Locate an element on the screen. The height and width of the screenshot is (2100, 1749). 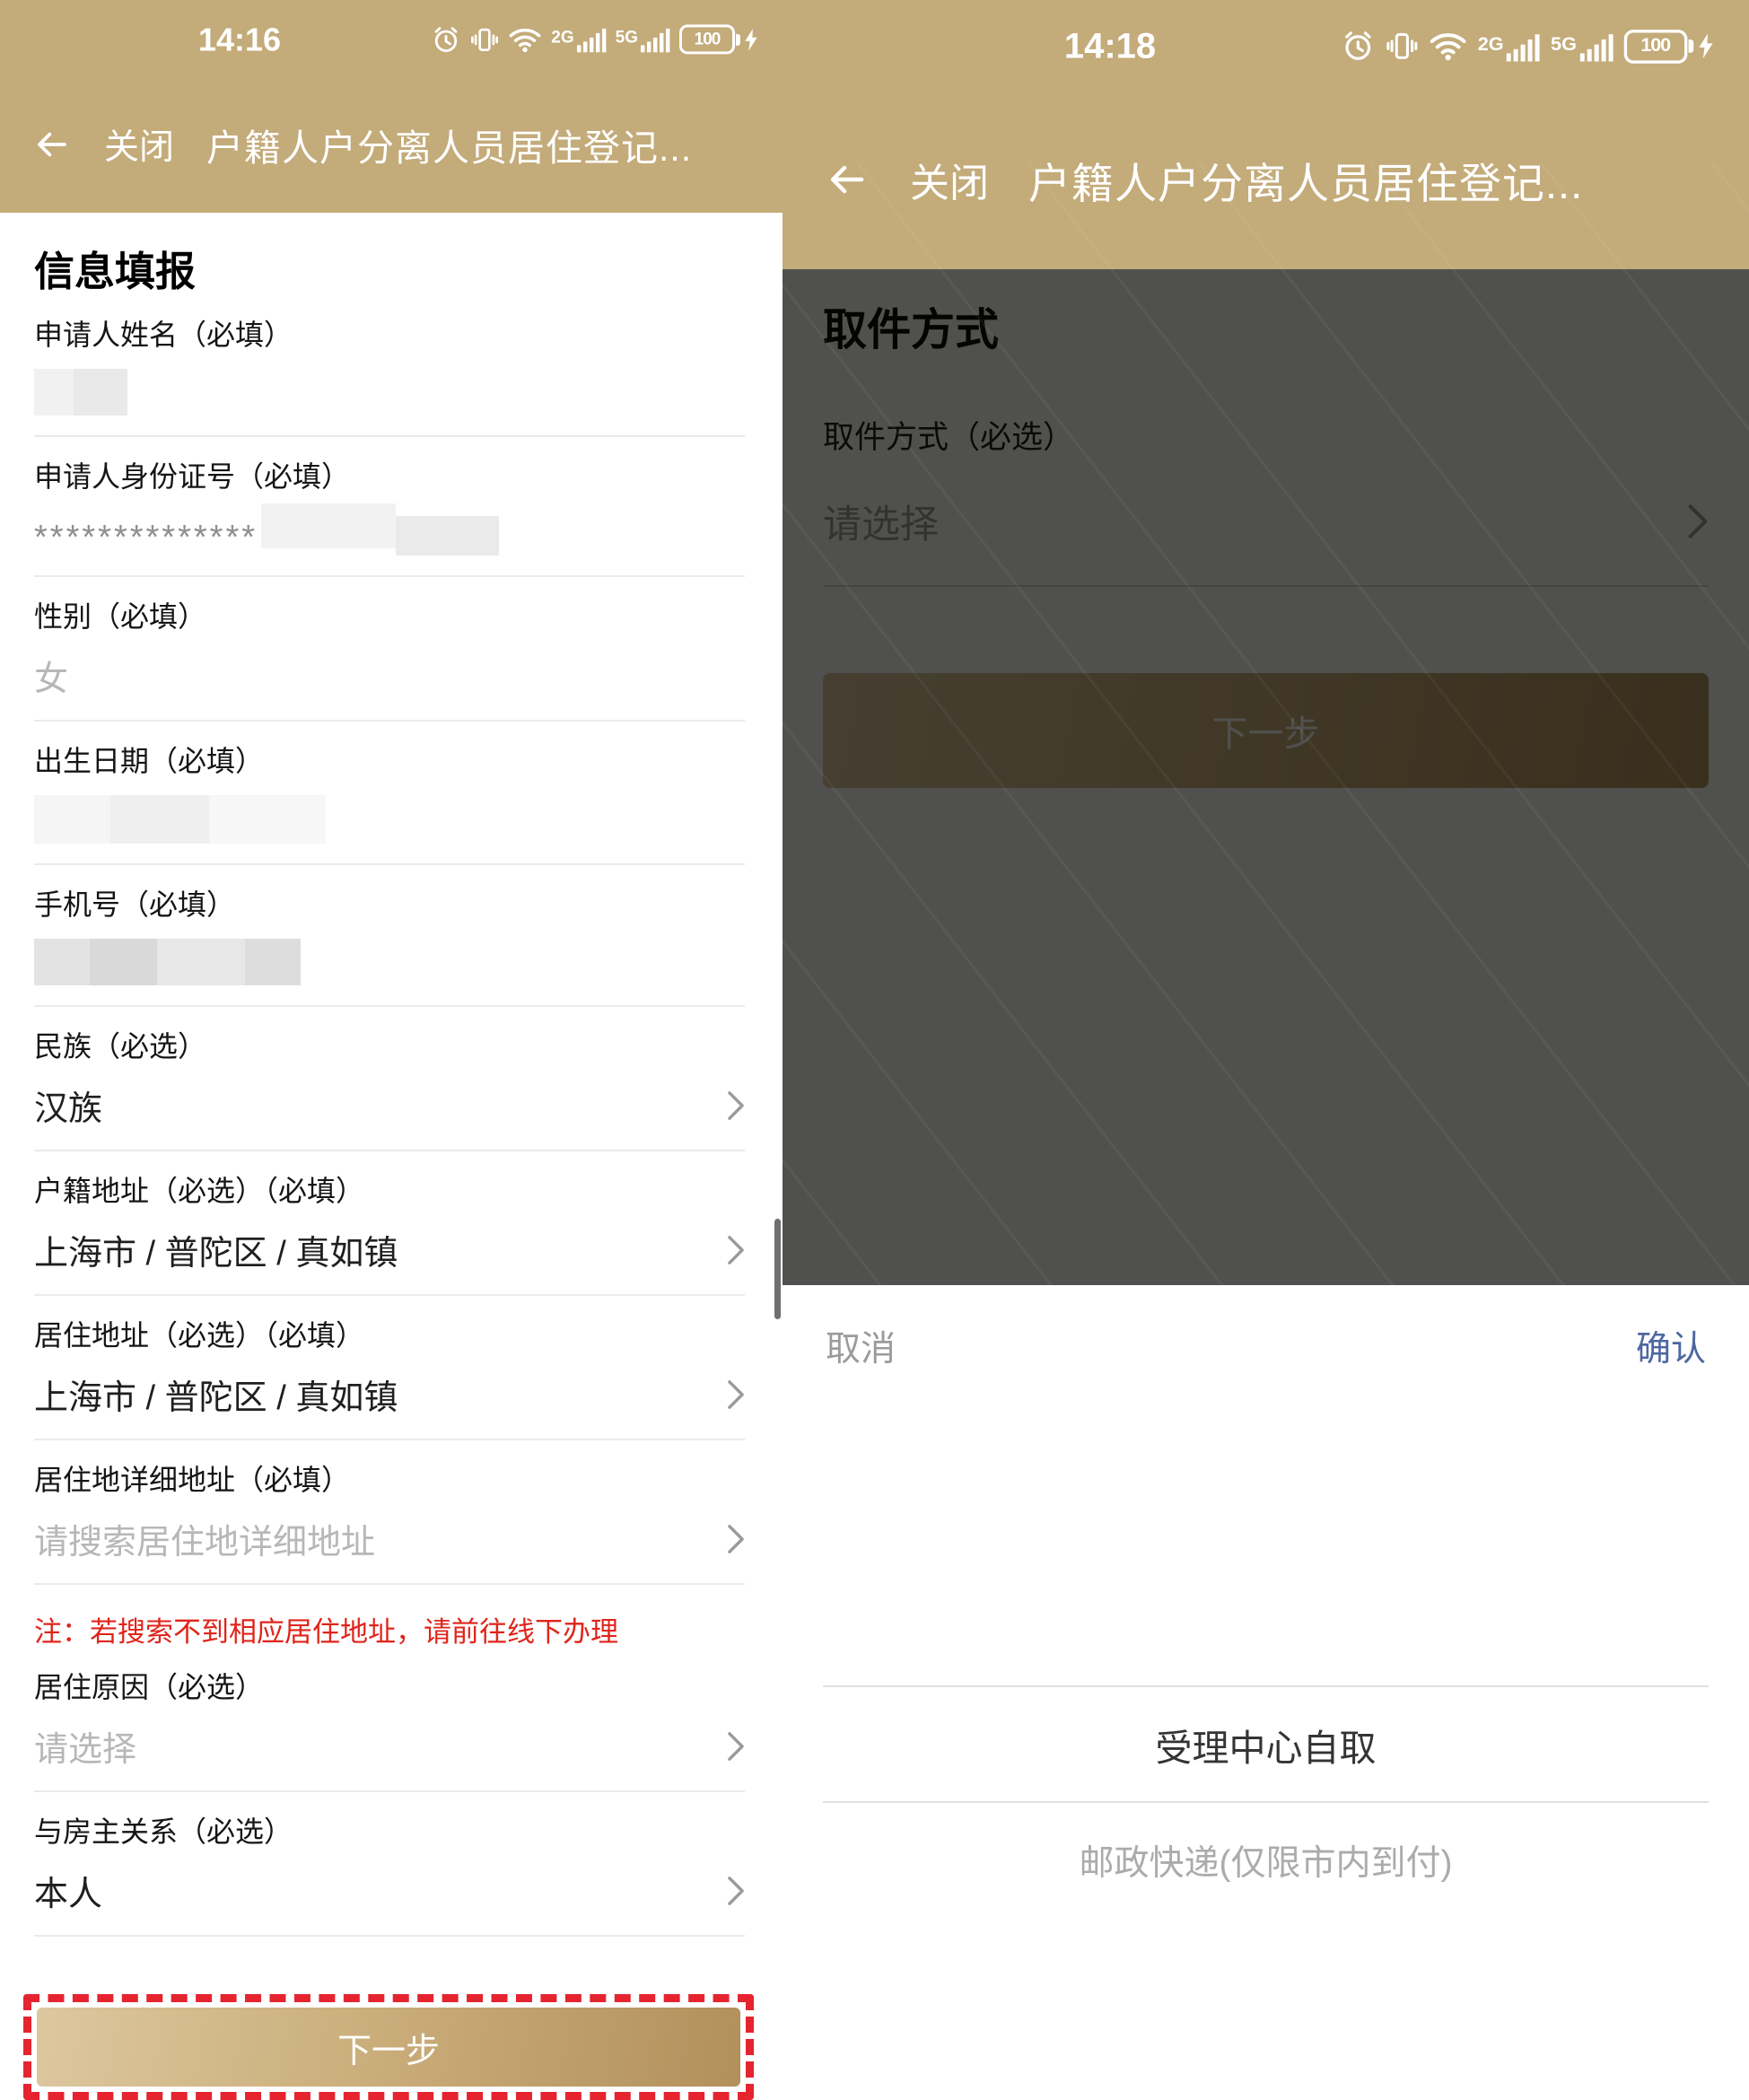
close-button: 关闭 is located at coordinates (139, 145).